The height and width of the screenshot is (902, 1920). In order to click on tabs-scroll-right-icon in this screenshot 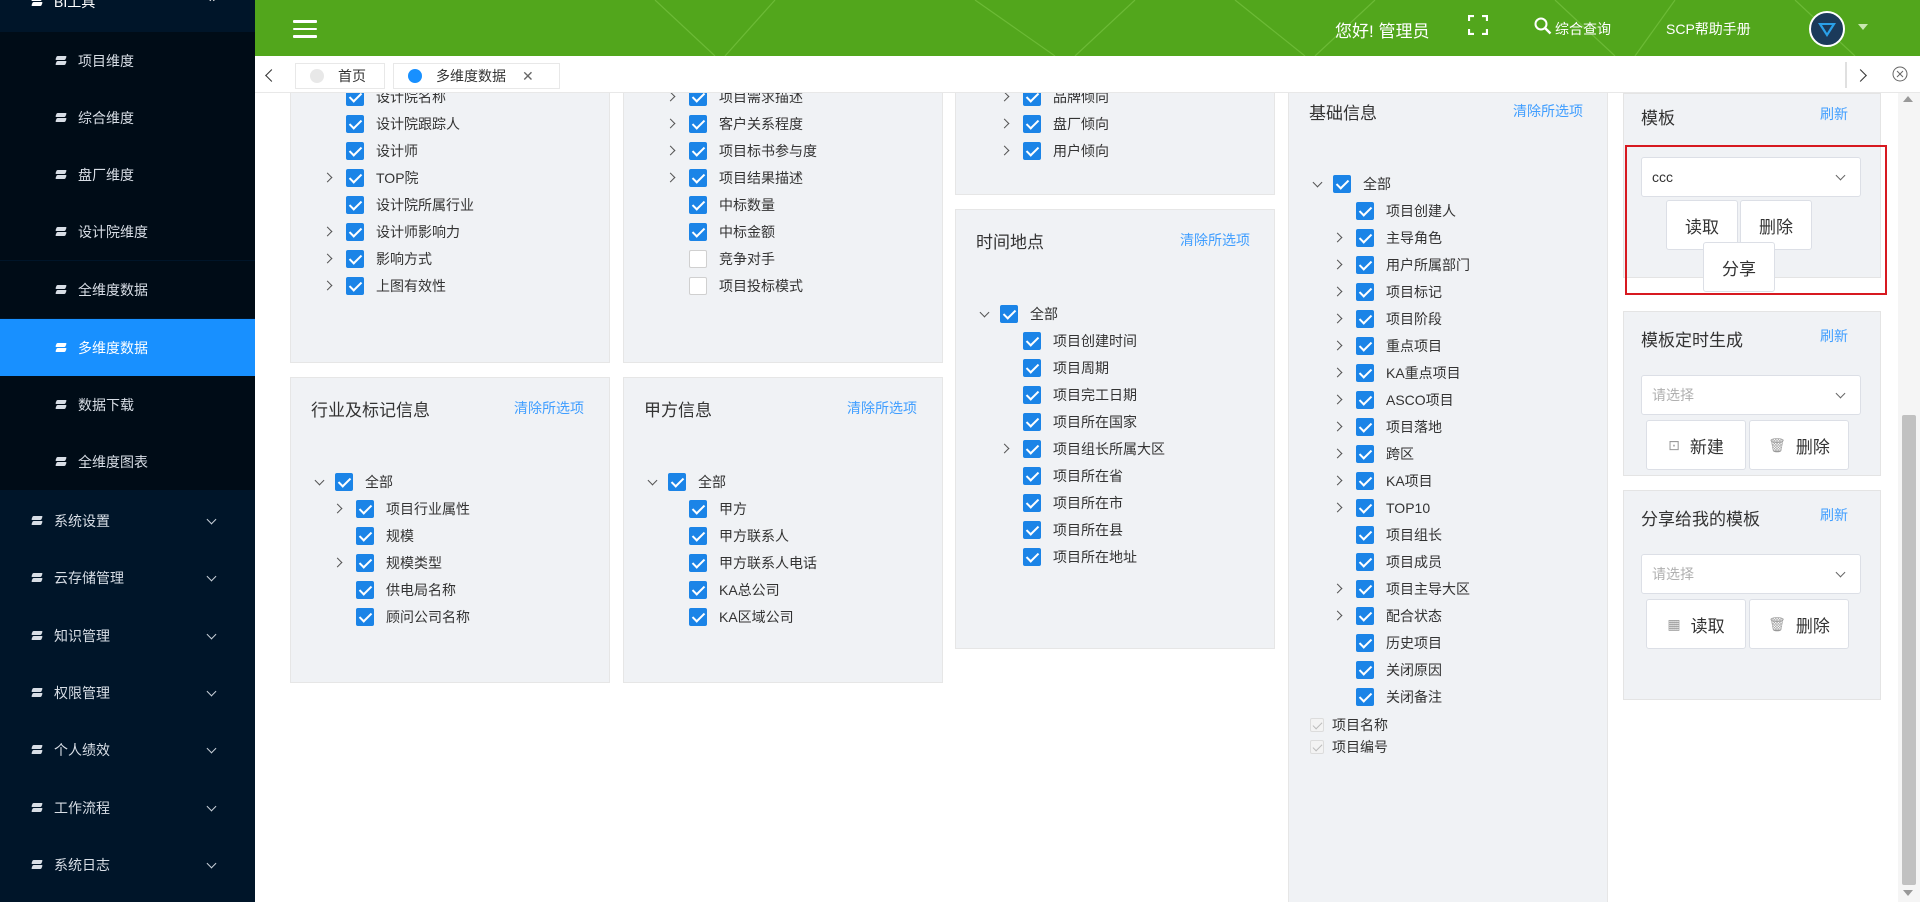, I will do `click(1860, 75)`.